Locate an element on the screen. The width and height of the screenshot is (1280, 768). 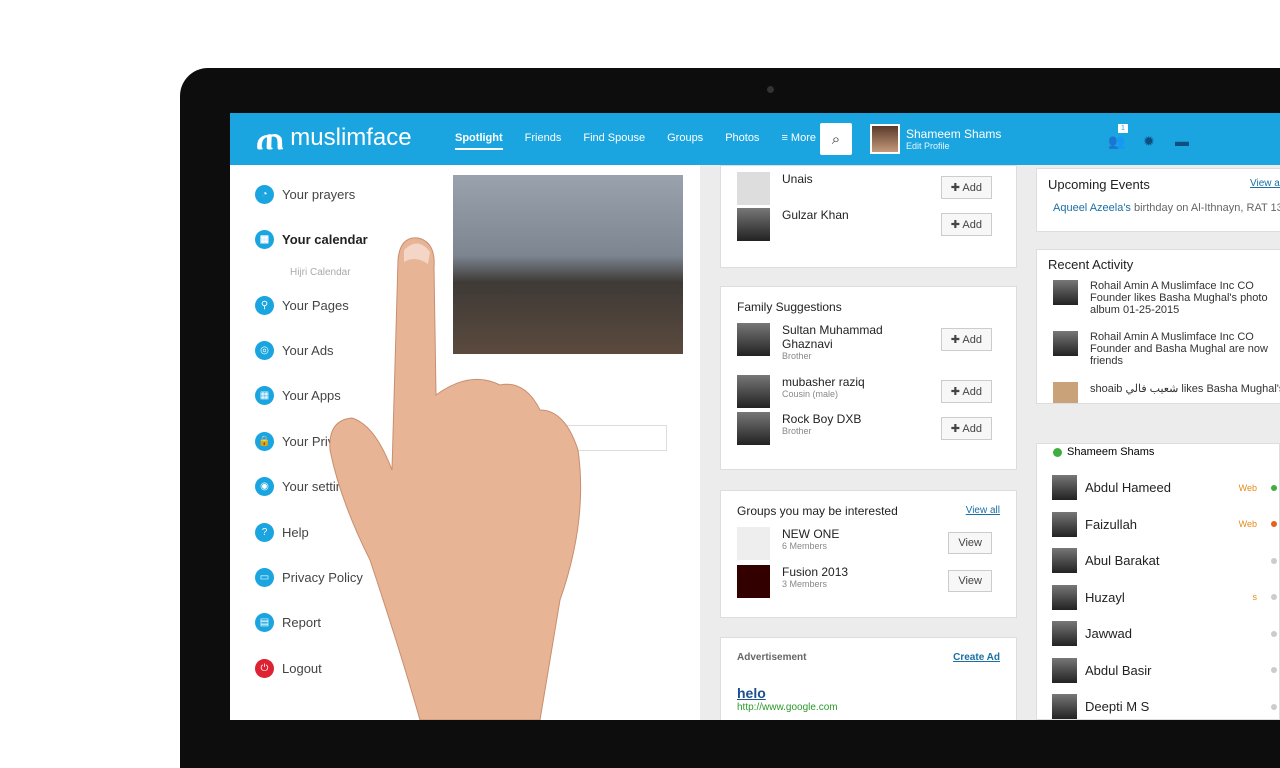
person-name: Unais is located at coordinates (797, 179).